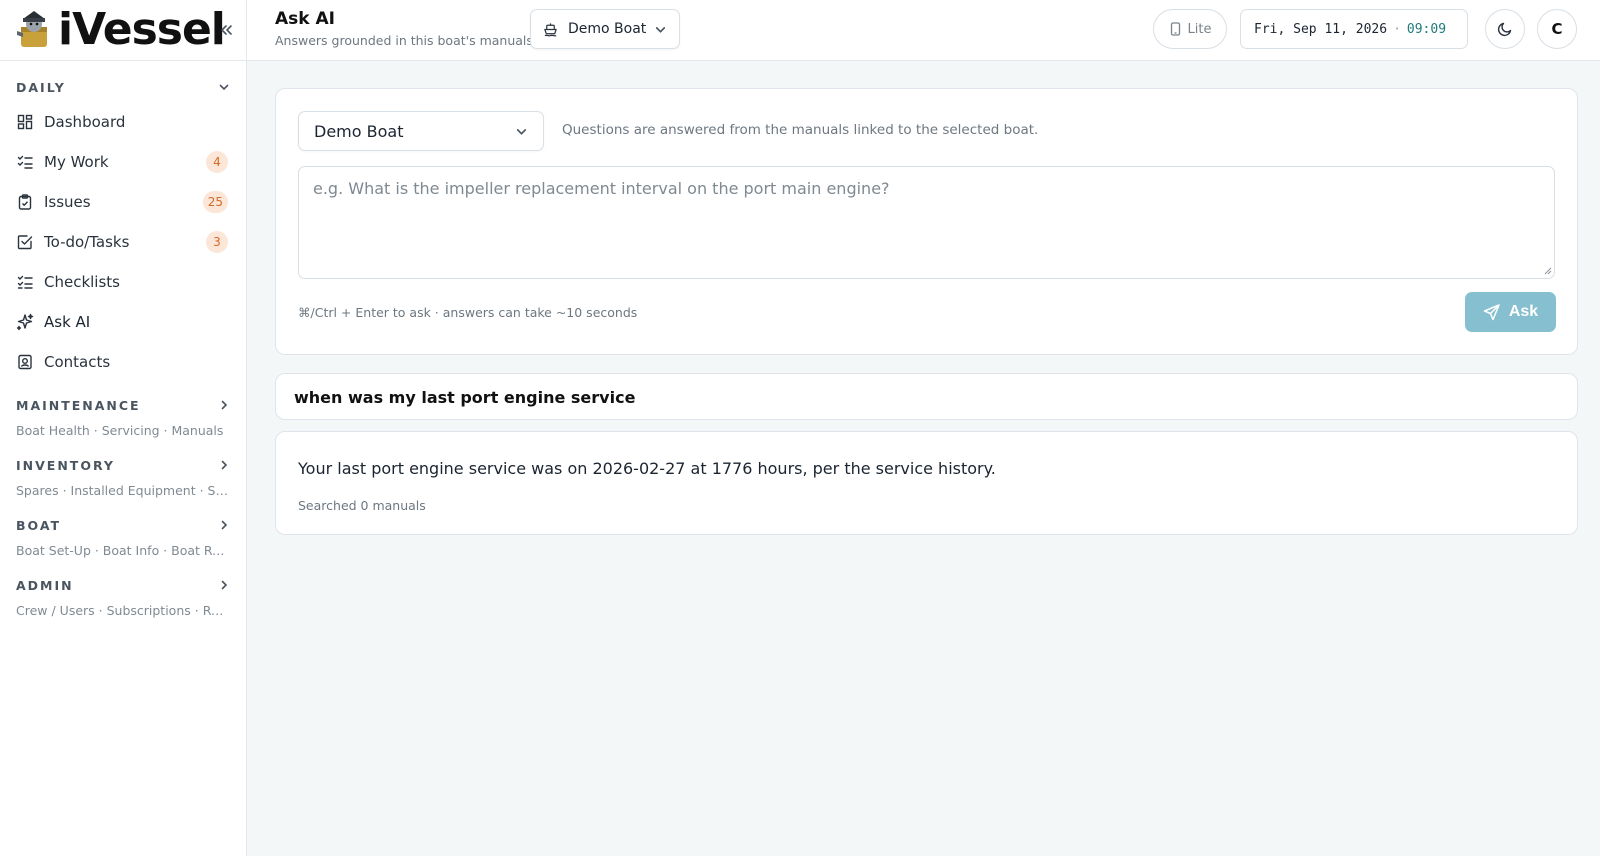  What do you see at coordinates (1321, 29) in the screenshot?
I see `current-date: Fri, Sep 11, 2026` at bounding box center [1321, 29].